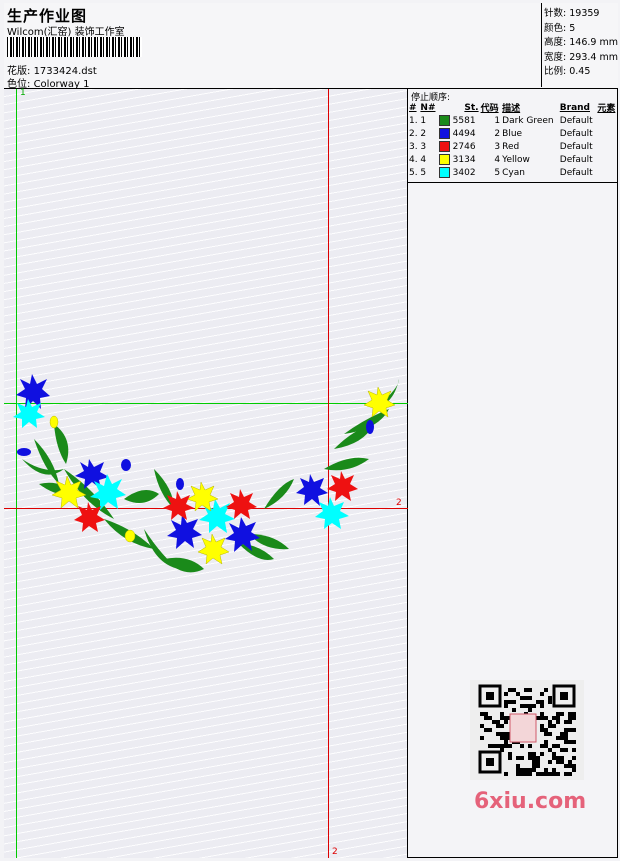 This screenshot has width=620, height=861. What do you see at coordinates (581, 42) in the screenshot?
I see `stat-height: 高度: 146.9 mm` at bounding box center [581, 42].